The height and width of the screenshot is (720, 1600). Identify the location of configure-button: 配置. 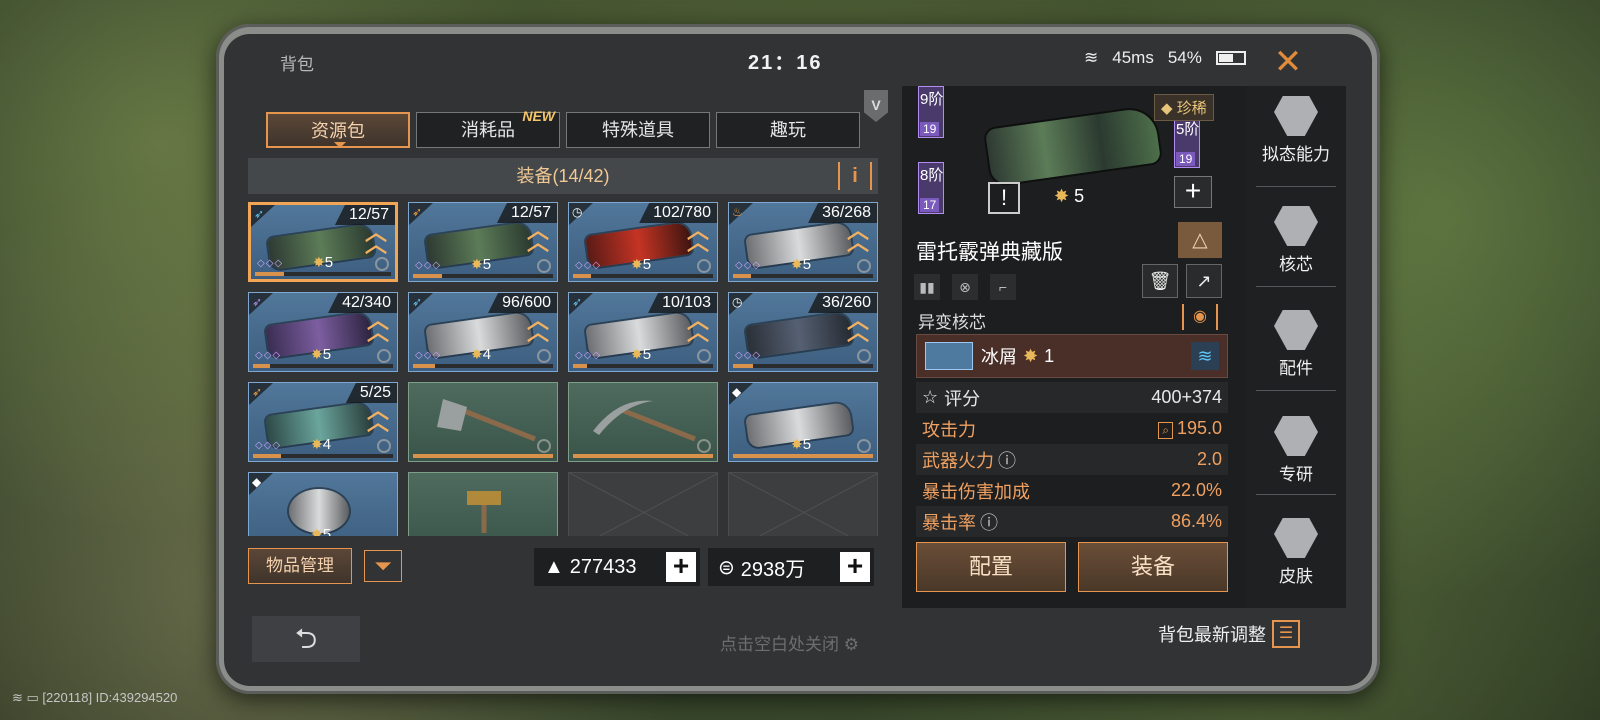
(991, 567).